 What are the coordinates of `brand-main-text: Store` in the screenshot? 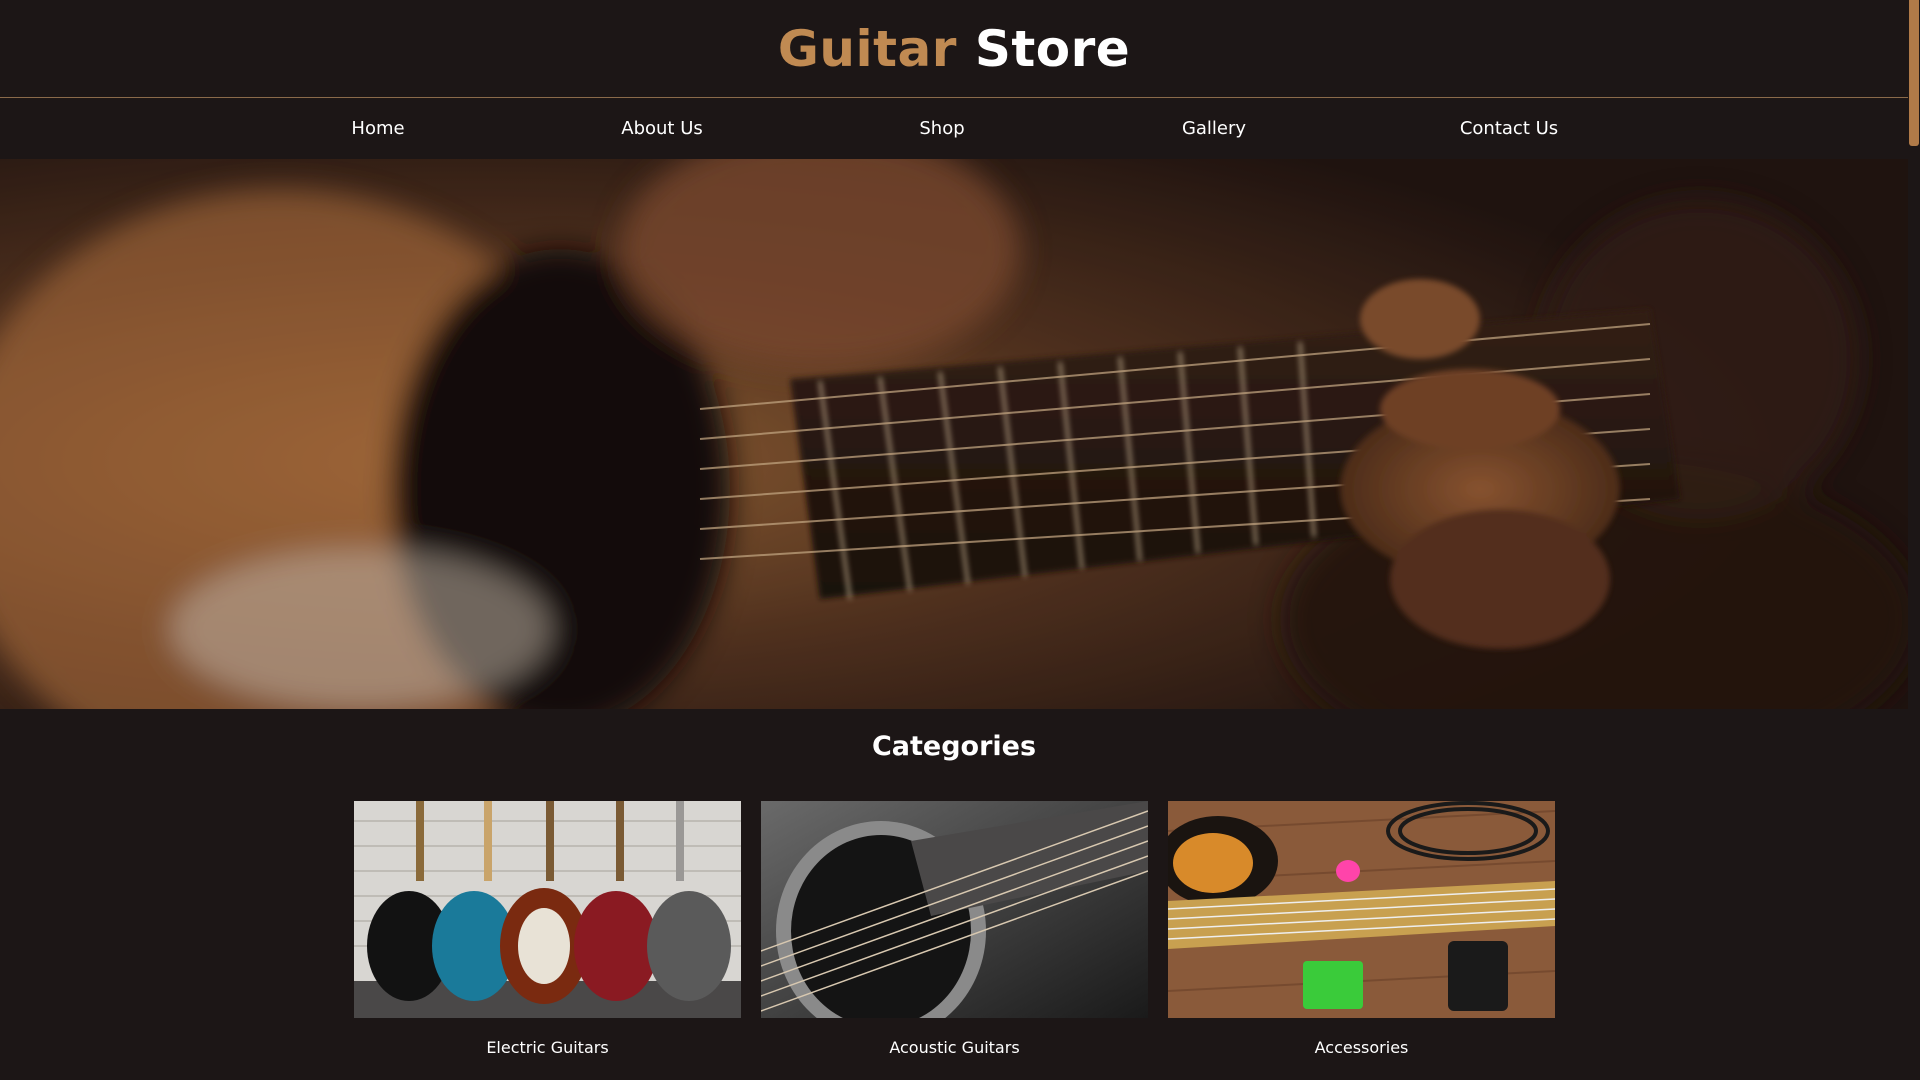 It's located at (1052, 48).